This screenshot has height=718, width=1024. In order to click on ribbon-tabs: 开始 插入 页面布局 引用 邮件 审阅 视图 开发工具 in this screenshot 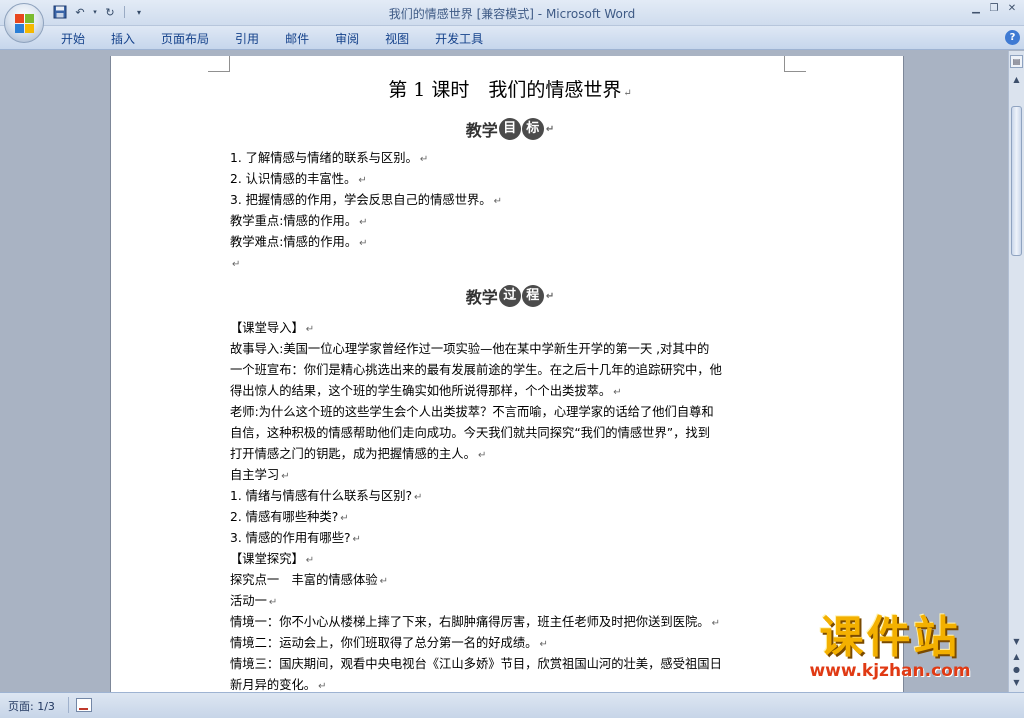, I will do `click(272, 39)`.